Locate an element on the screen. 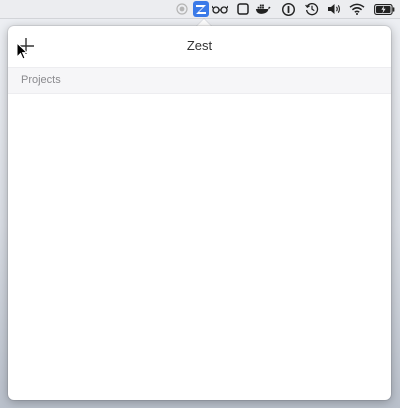  record-icon is located at coordinates (182, 9).